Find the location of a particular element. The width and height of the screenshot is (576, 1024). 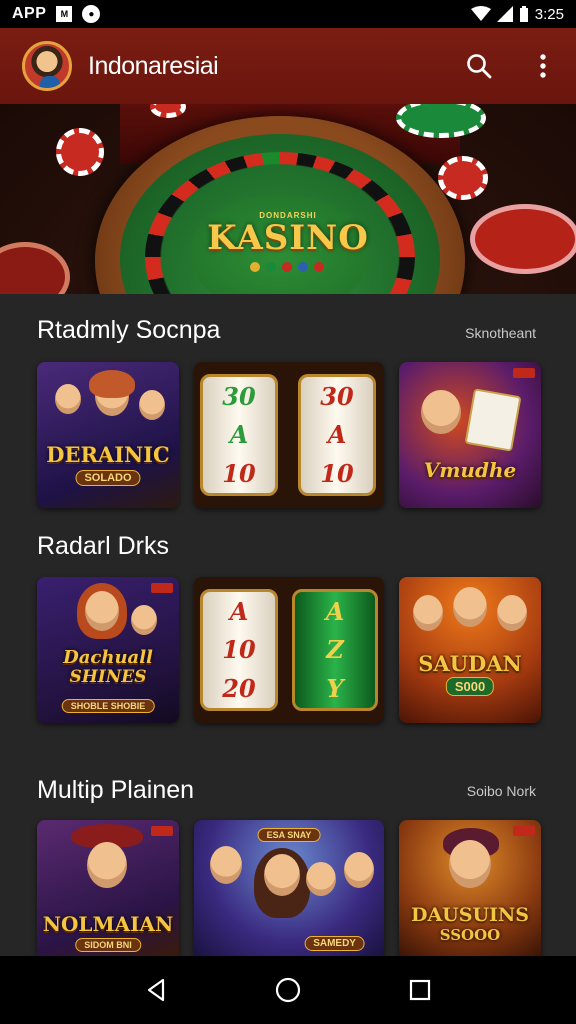

section-title: Multip Plainen is located at coordinates (116, 790).